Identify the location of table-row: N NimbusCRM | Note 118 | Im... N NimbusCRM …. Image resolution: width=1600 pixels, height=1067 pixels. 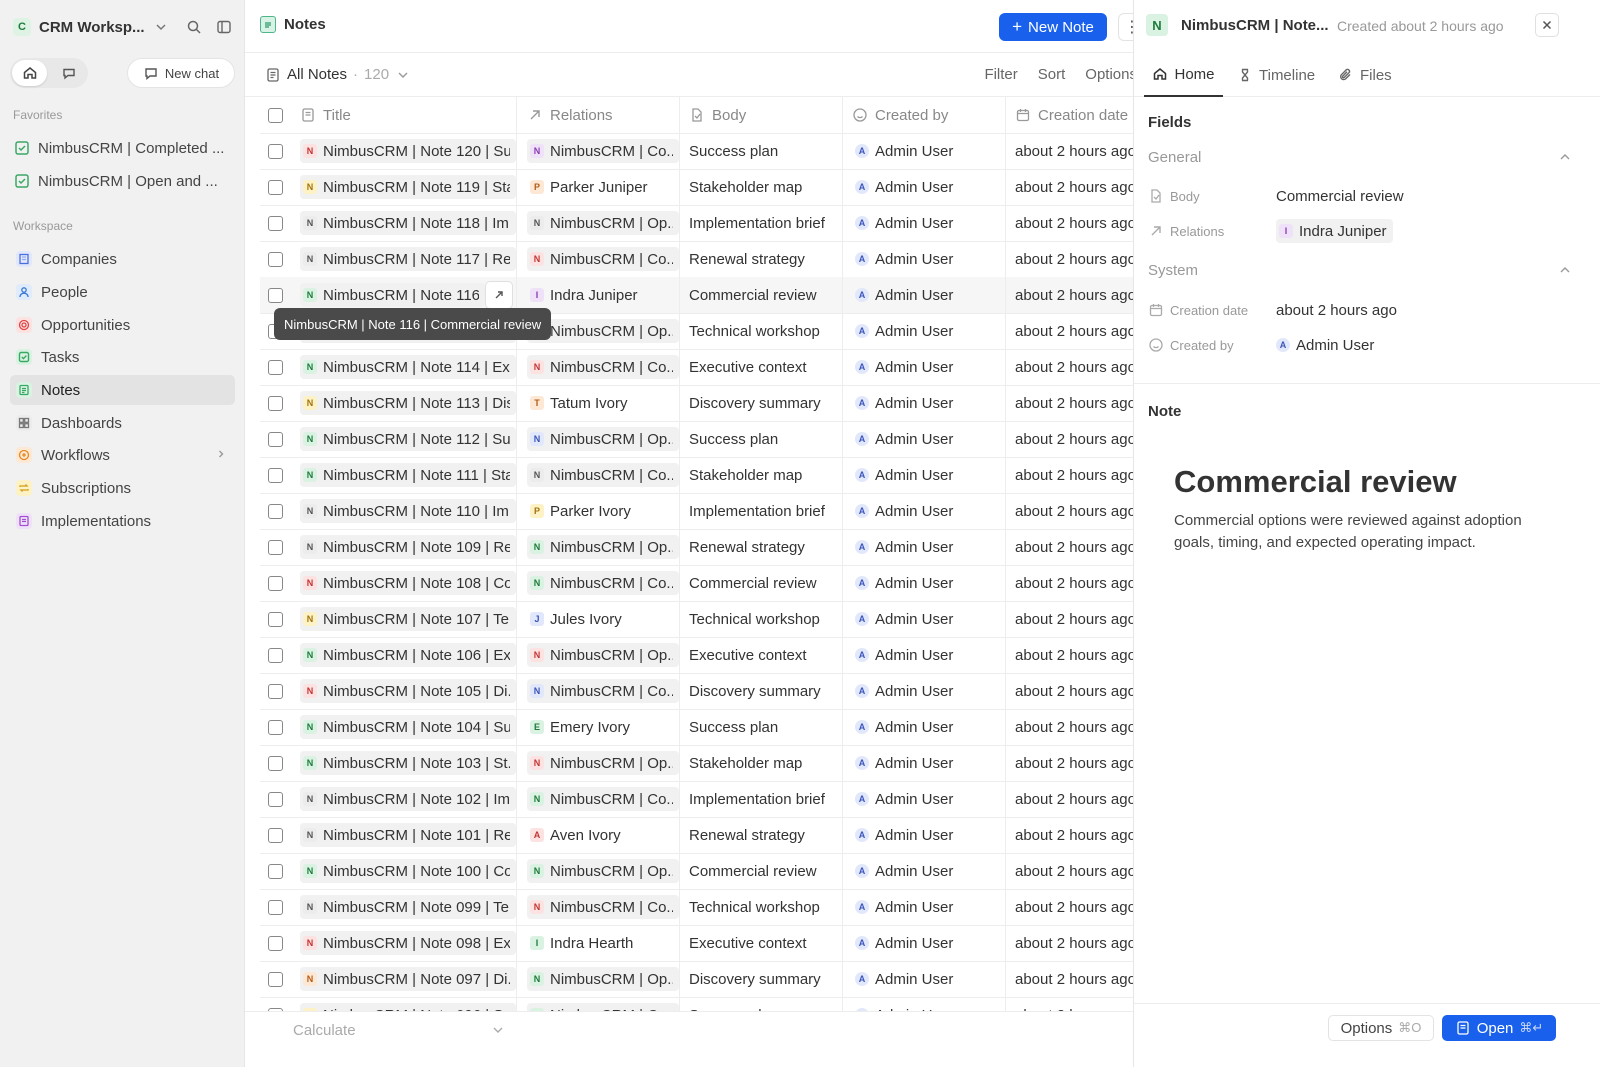
(708, 223).